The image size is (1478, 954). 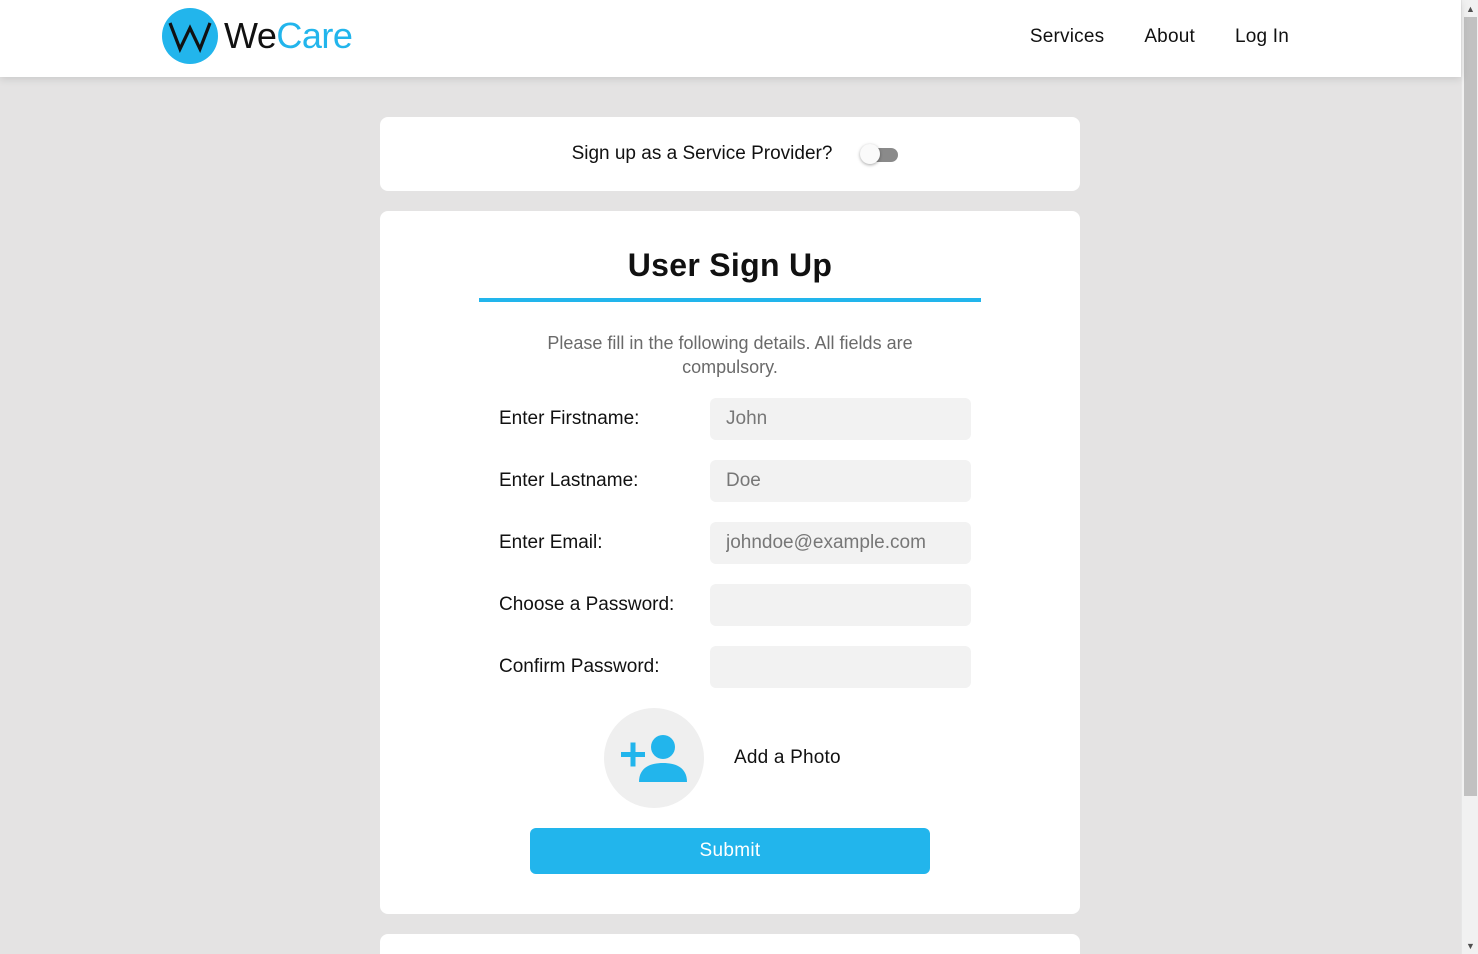 I want to click on main-nav: Services About Log In, so click(x=1159, y=37).